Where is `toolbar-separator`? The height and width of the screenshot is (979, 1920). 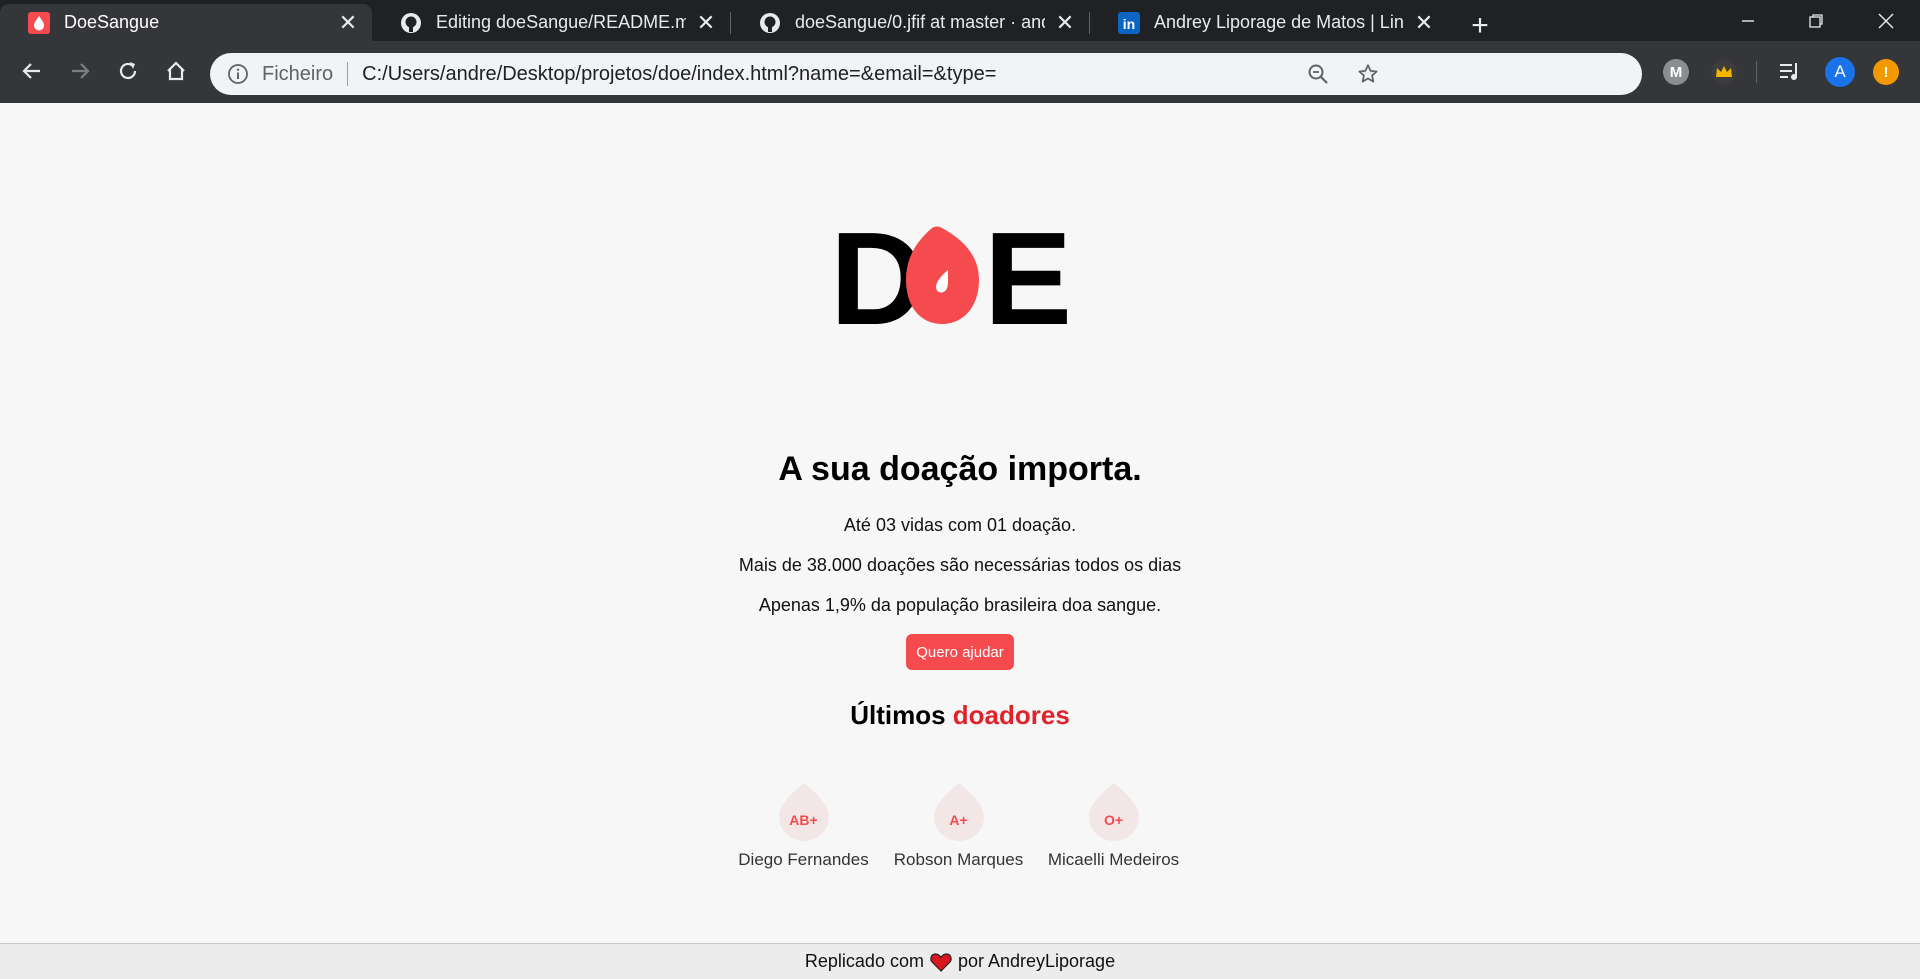 toolbar-separator is located at coordinates (1756, 72).